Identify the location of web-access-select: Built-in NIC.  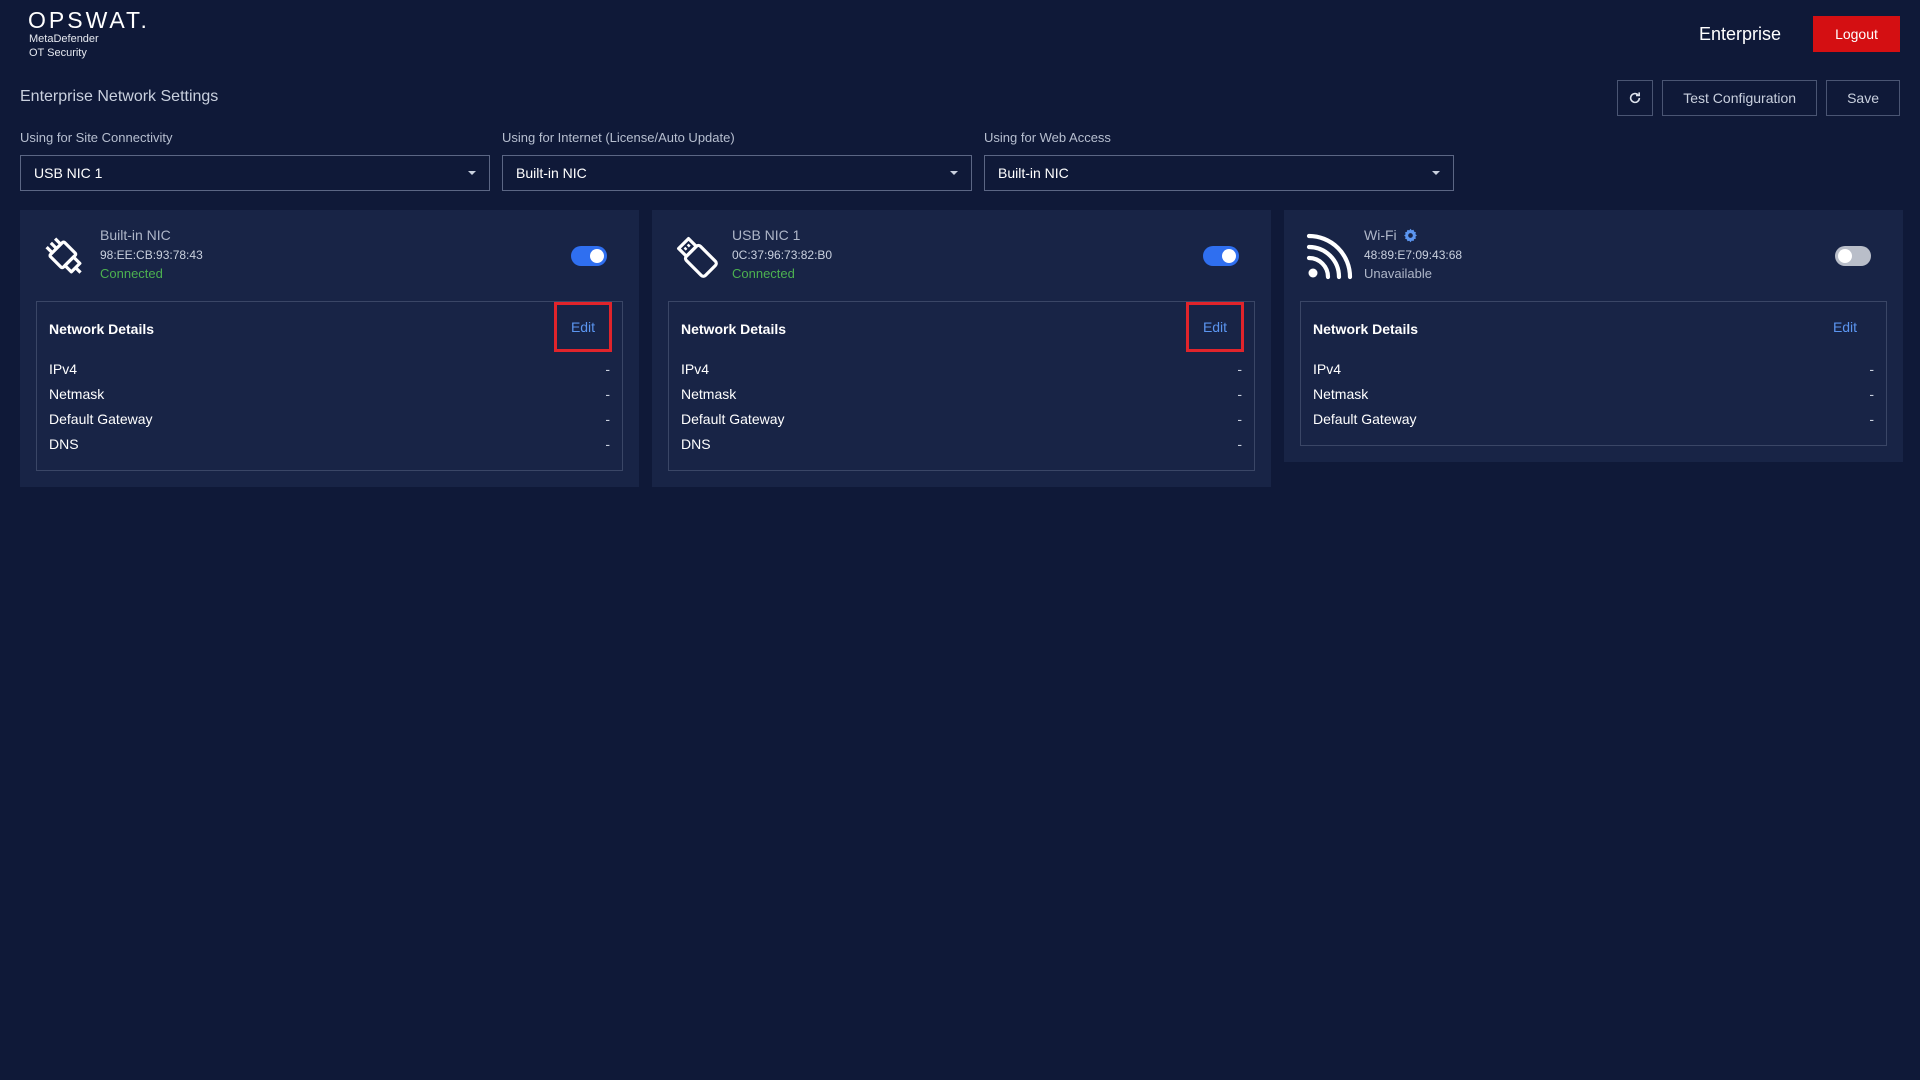
(1219, 173).